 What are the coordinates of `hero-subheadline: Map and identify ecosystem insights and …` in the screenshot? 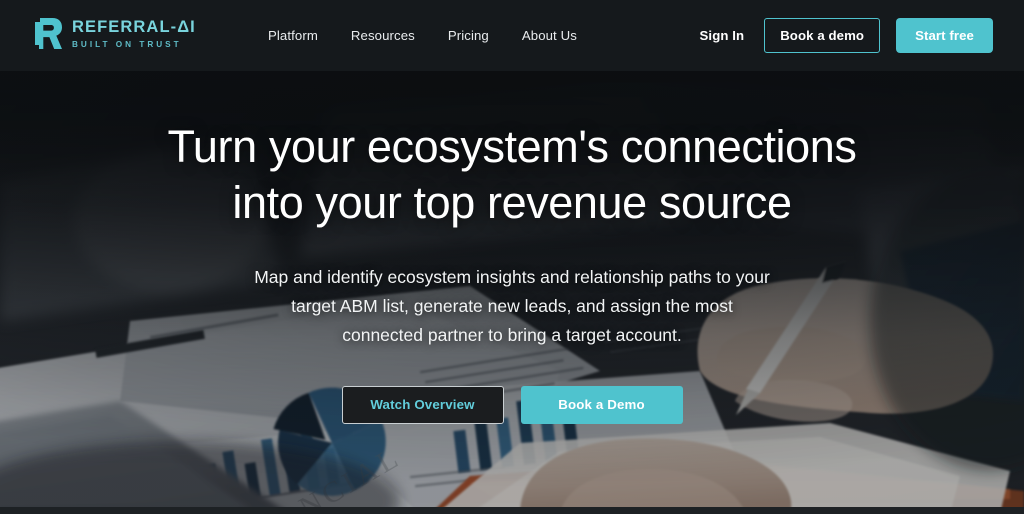 It's located at (512, 307).